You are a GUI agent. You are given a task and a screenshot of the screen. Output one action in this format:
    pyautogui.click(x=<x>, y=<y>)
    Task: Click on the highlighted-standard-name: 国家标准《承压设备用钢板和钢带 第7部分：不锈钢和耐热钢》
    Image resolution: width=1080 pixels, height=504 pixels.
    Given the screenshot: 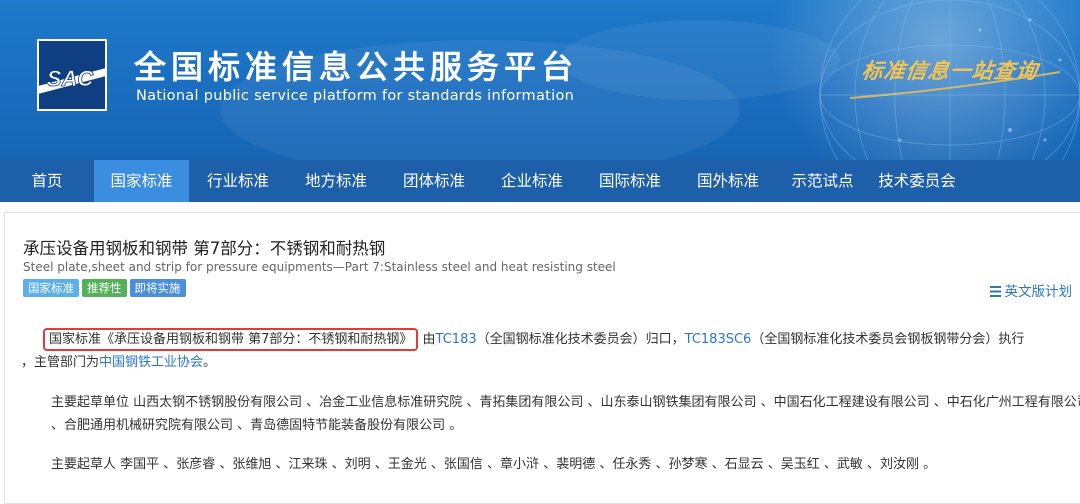 What is the action you would take?
    pyautogui.click(x=231, y=339)
    